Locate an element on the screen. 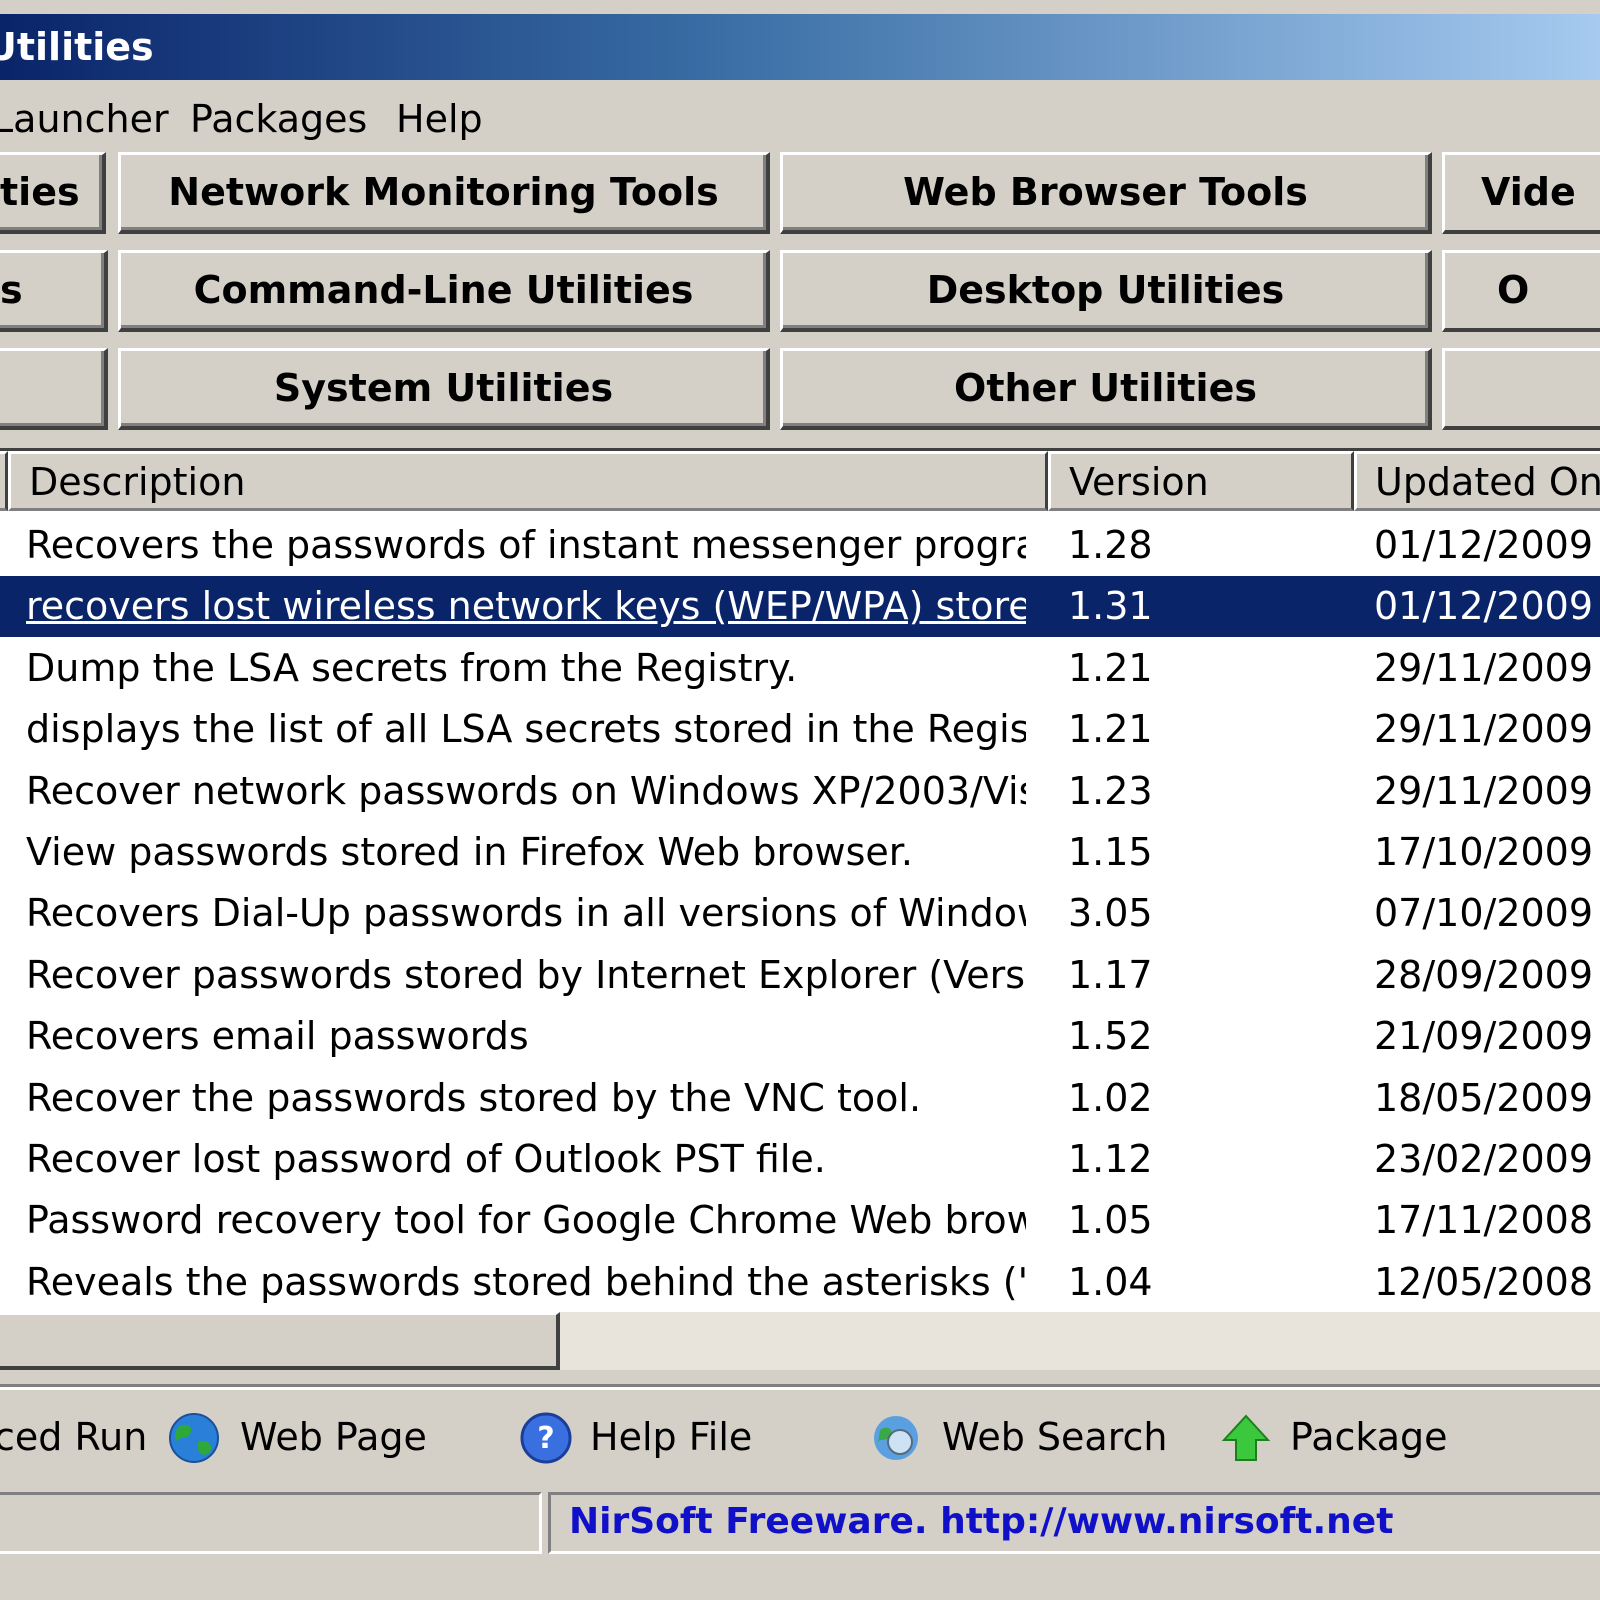 Image resolution: width=1600 pixels, height=1600 pixels. status-panel-link: NirSoft Freeware. http://www.nirsoft.net is located at coordinates (1074, 1523).